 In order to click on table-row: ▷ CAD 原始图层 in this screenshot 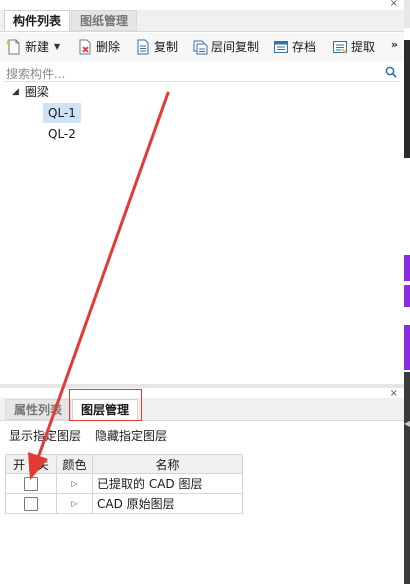, I will do `click(124, 503)`.